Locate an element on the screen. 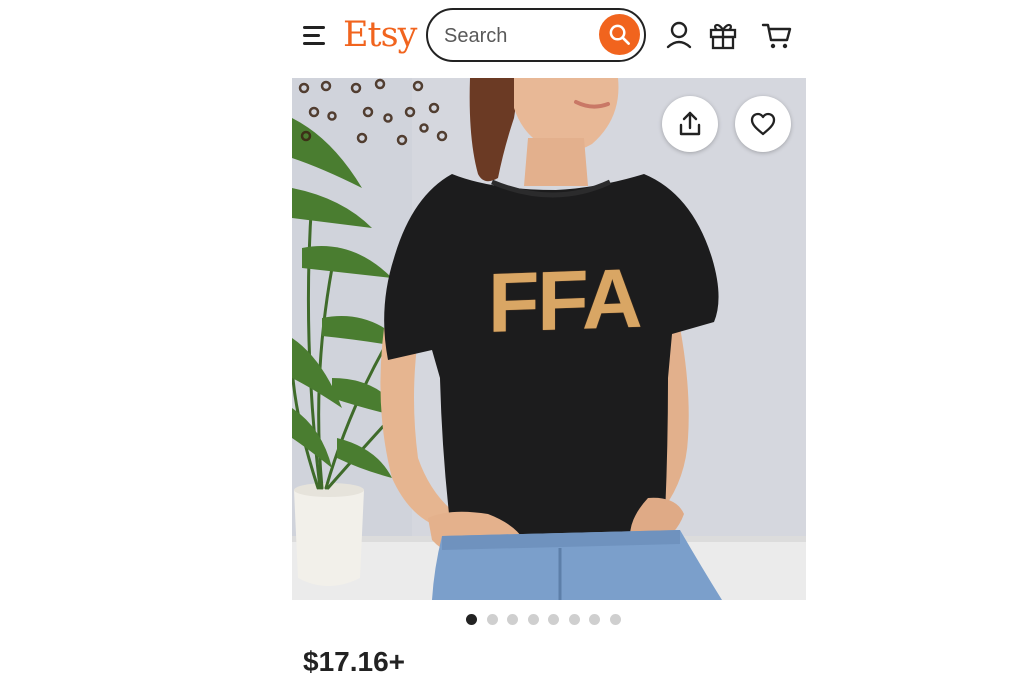 The width and height of the screenshot is (1024, 683). cart-icon is located at coordinates (776, 36).